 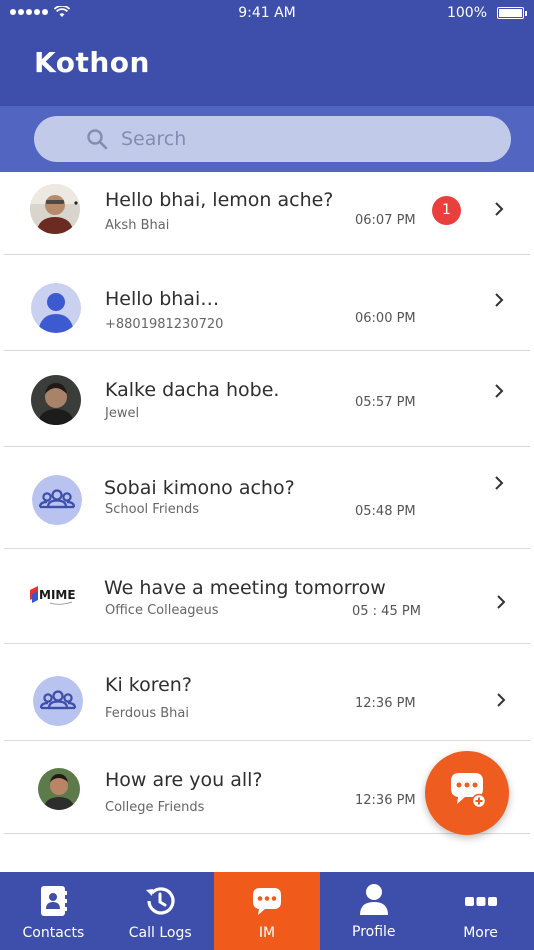 I want to click on battery-icon, so click(x=512, y=13).